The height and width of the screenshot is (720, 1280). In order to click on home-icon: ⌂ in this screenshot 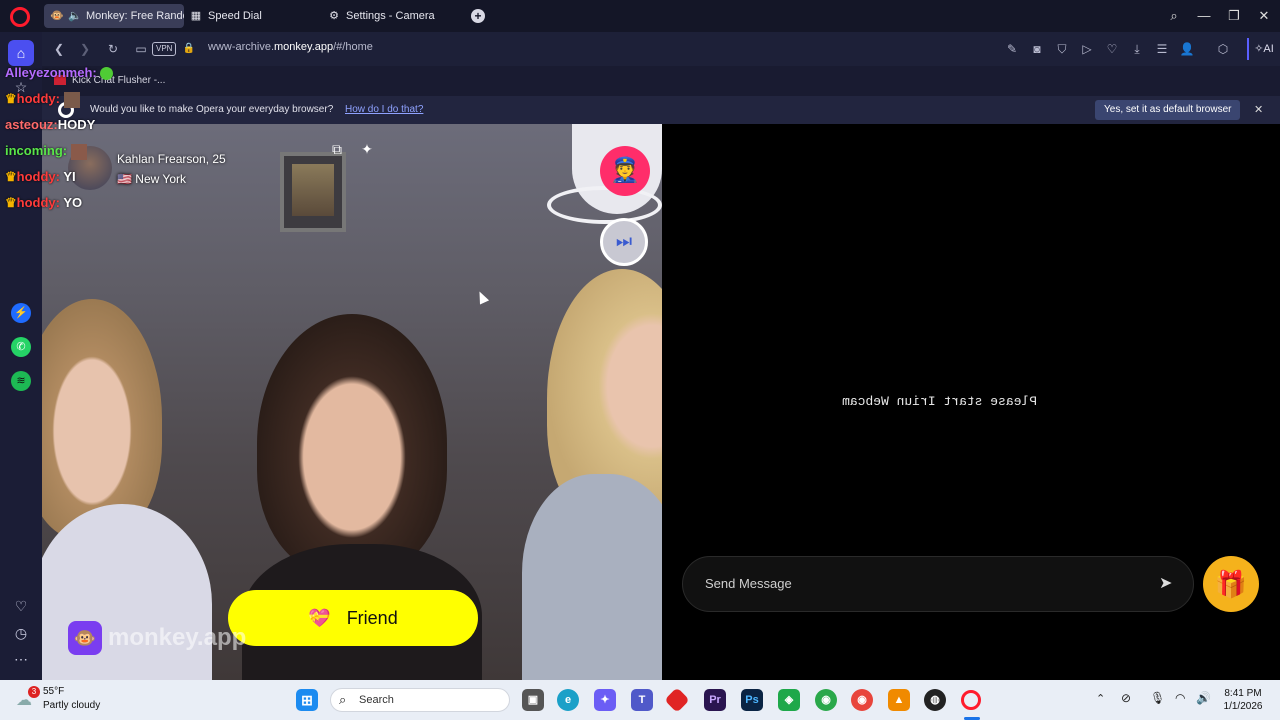, I will do `click(21, 53)`.